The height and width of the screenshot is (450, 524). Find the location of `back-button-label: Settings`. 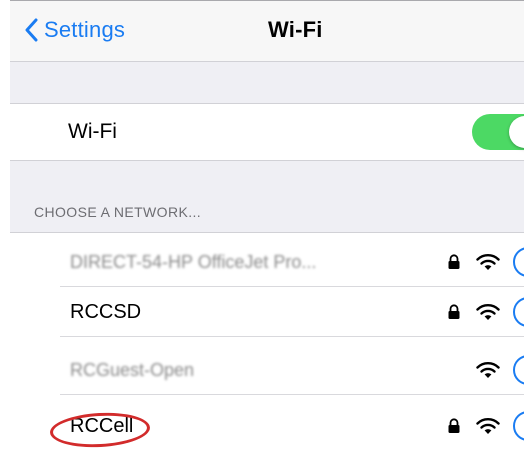

back-button-label: Settings is located at coordinates (85, 29).